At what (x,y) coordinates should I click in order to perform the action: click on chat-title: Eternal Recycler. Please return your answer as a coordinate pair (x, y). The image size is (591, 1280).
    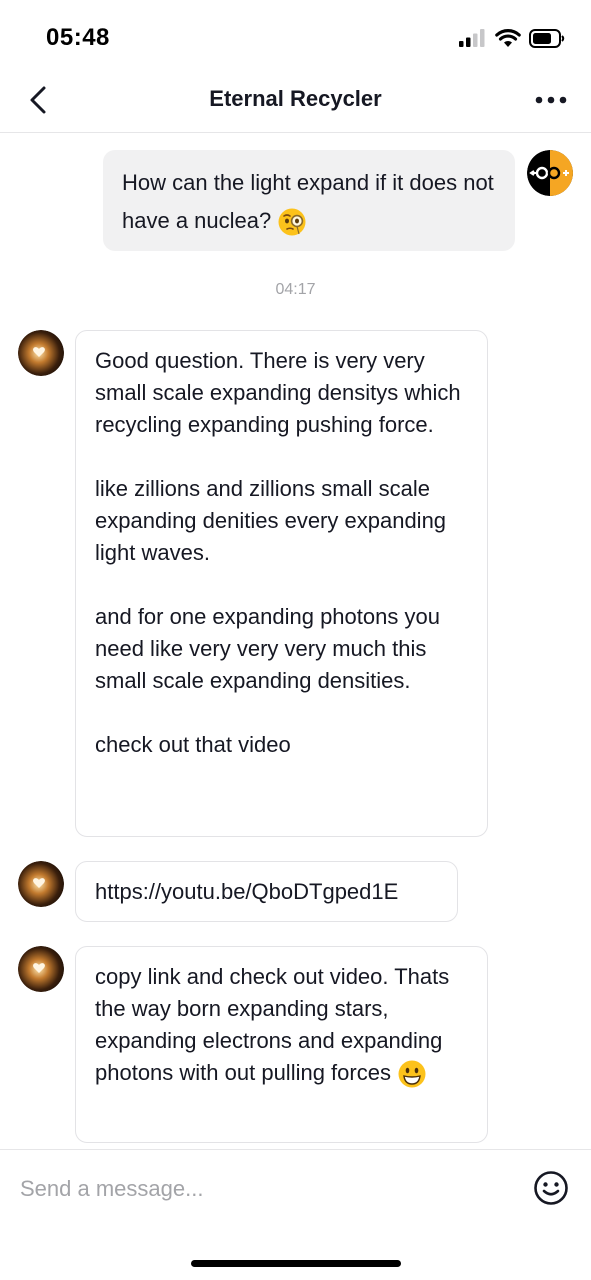
    Looking at the image, I should click on (295, 98).